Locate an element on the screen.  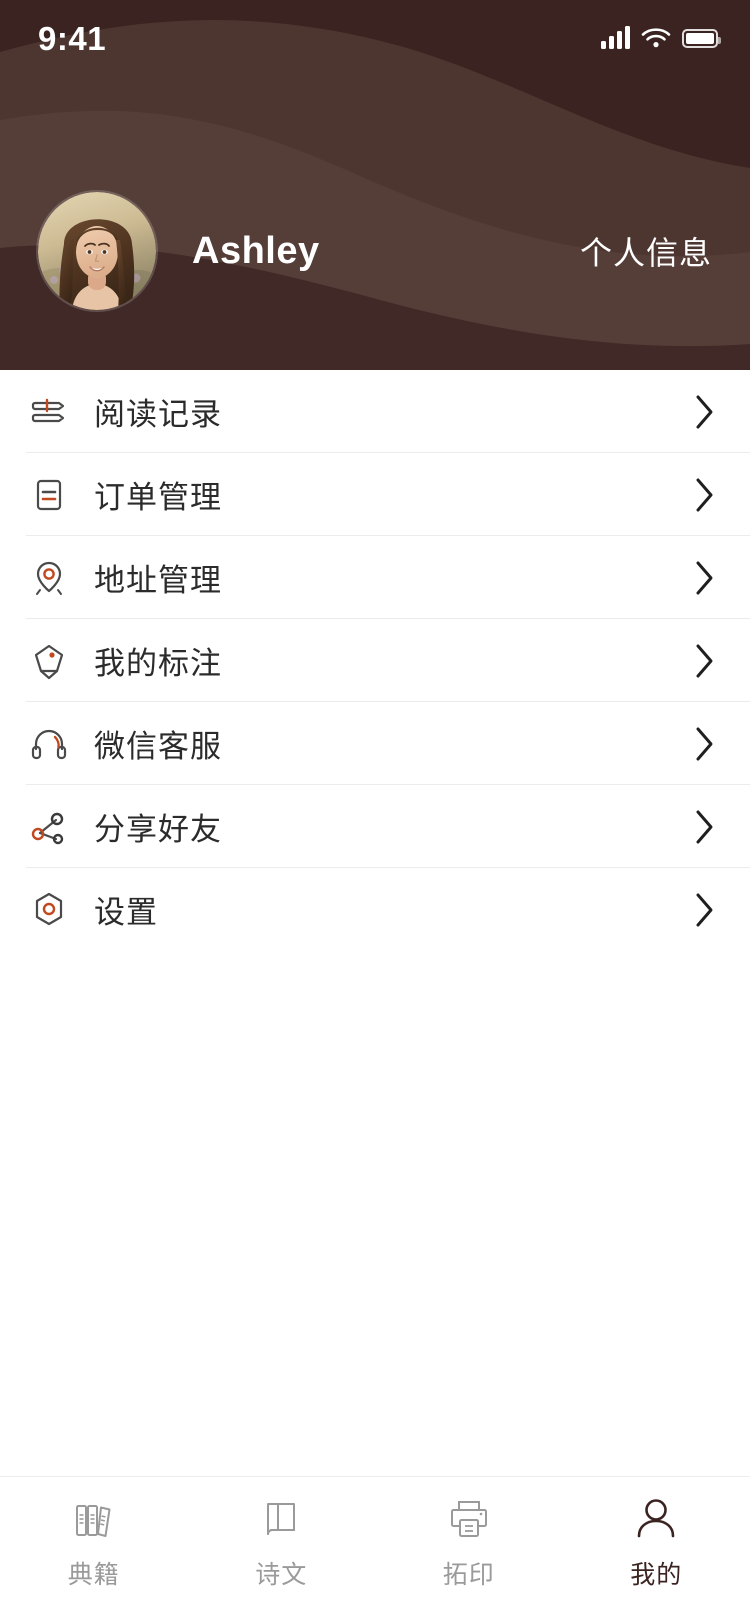
books-stack-icon is located at coordinates (49, 412).